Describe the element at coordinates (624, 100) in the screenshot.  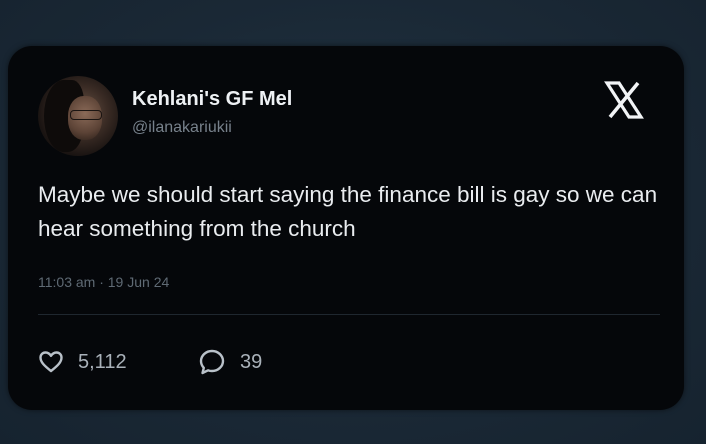
I see `x-logo-icon` at that location.